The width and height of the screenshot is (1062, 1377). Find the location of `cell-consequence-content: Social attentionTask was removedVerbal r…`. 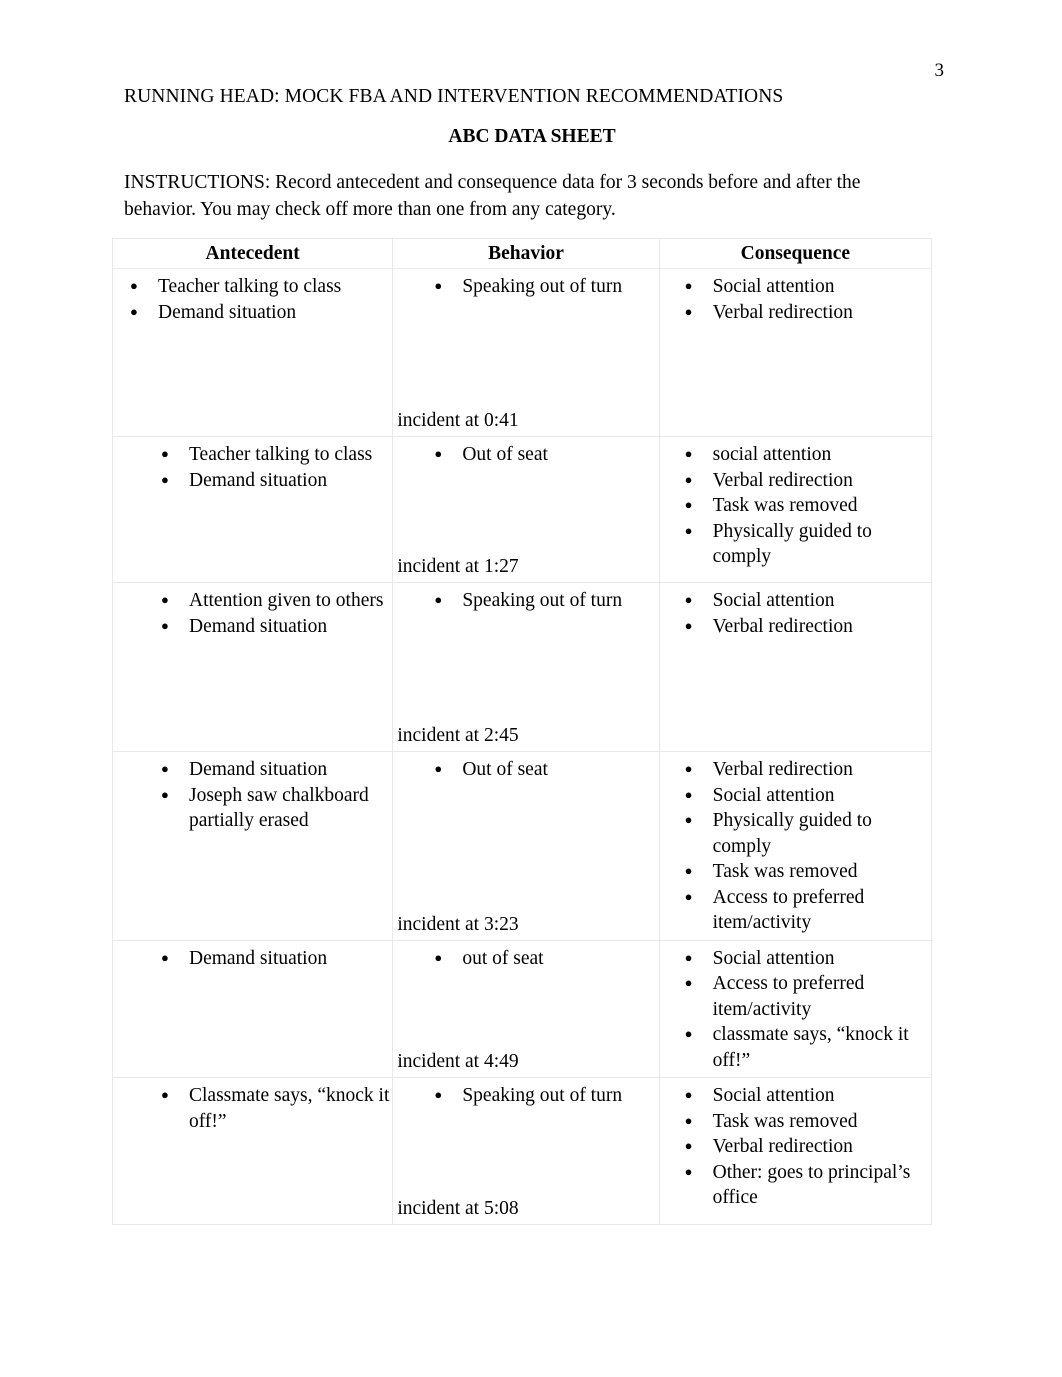

cell-consequence-content: Social attentionTask was removedVerbal r… is located at coordinates (795, 1151).